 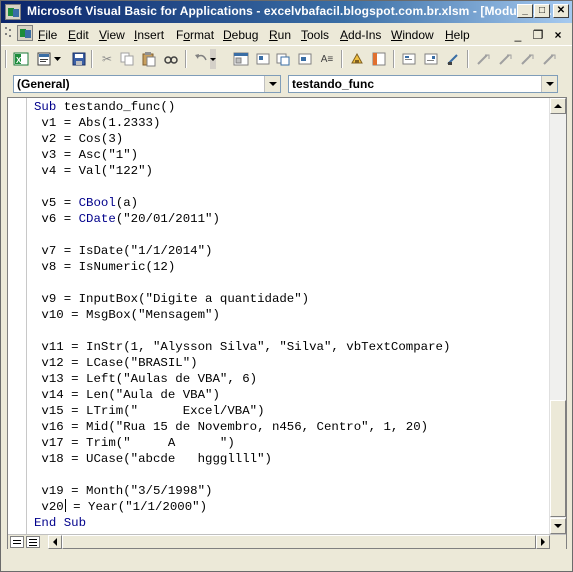 What do you see at coordinates (483, 59) in the screenshot?
I see `uncomment-block-icon` at bounding box center [483, 59].